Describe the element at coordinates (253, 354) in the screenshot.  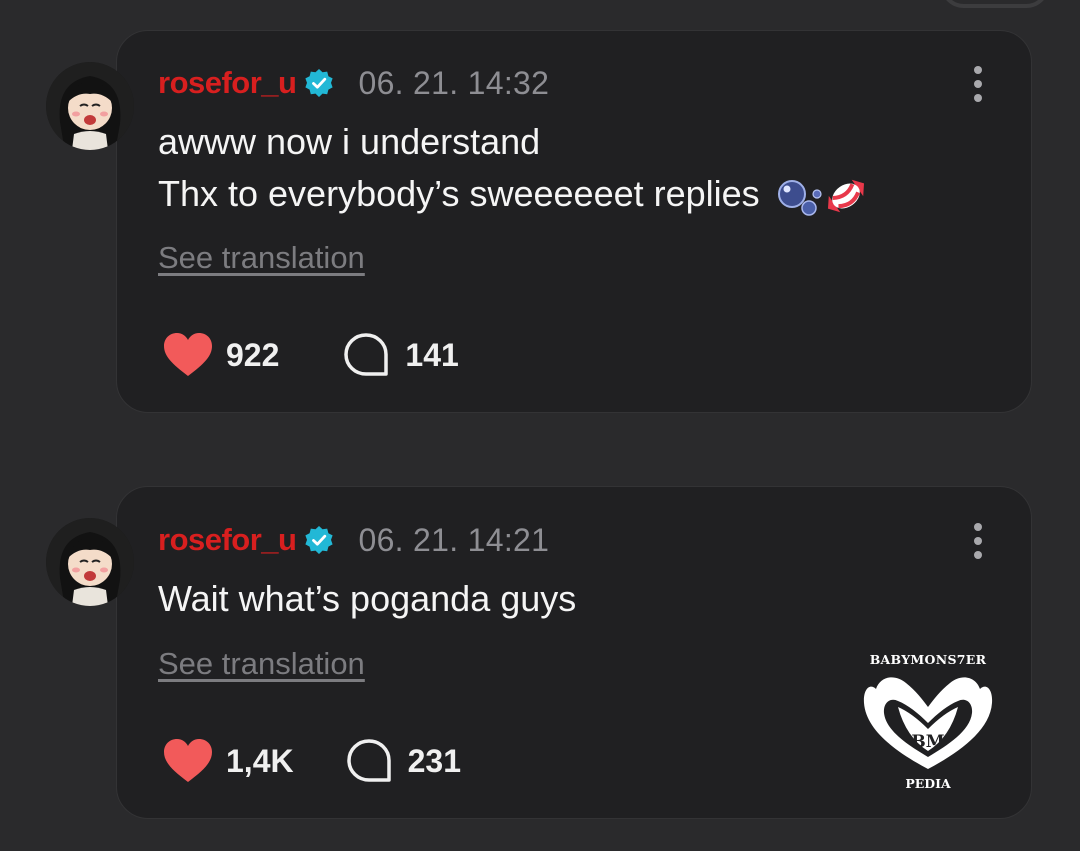
I see `like-count: 922` at that location.